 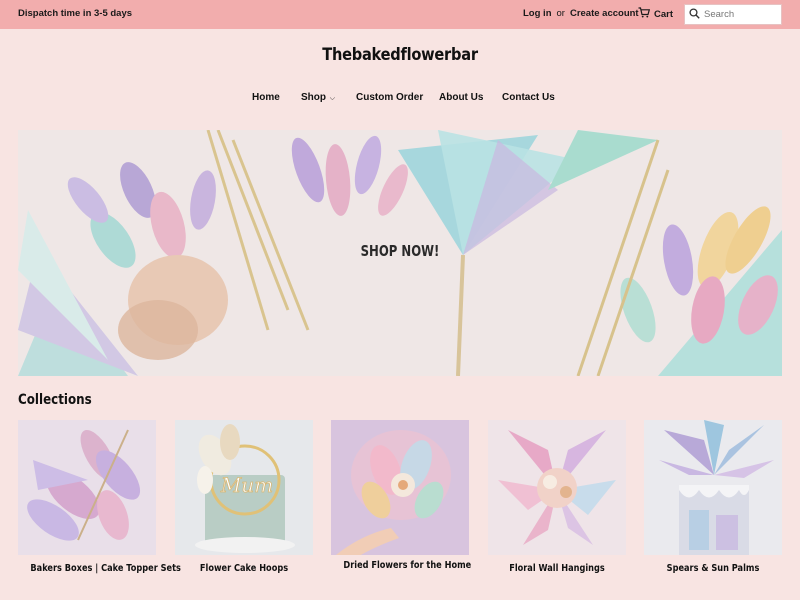 I want to click on collection-label: Flower Cake Hoops, so click(x=243, y=568).